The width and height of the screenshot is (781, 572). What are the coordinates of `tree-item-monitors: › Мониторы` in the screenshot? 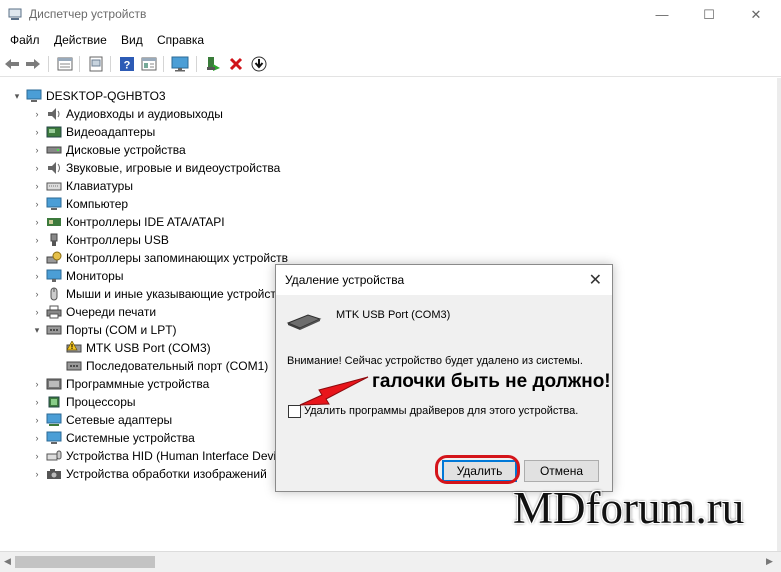 It's located at (77, 276).